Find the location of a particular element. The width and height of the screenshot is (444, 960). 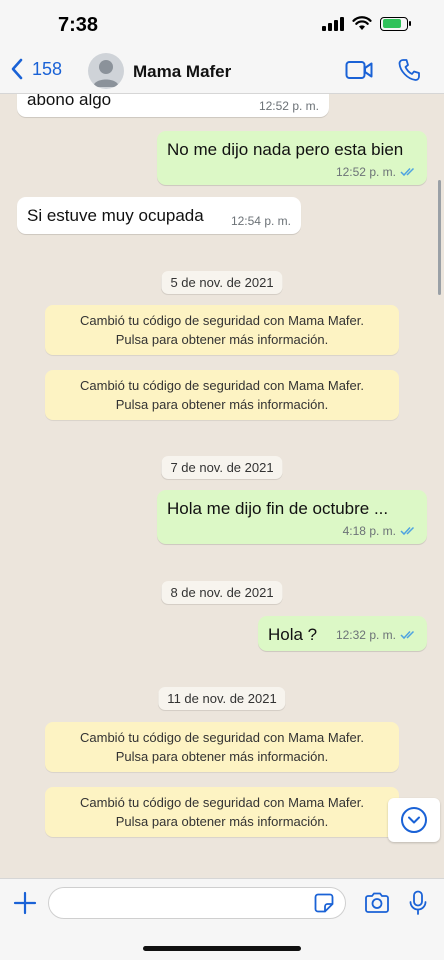

chevron-left-icon is located at coordinates (17, 69).